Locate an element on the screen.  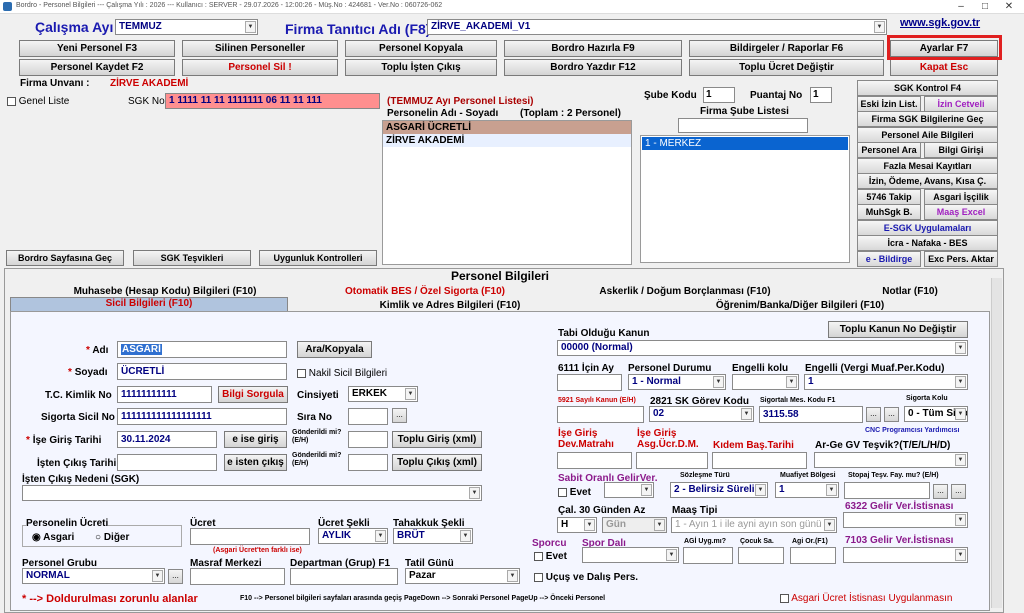
list-item: ASGARİ ÜCRETLİ is located at coordinates (507, 127).